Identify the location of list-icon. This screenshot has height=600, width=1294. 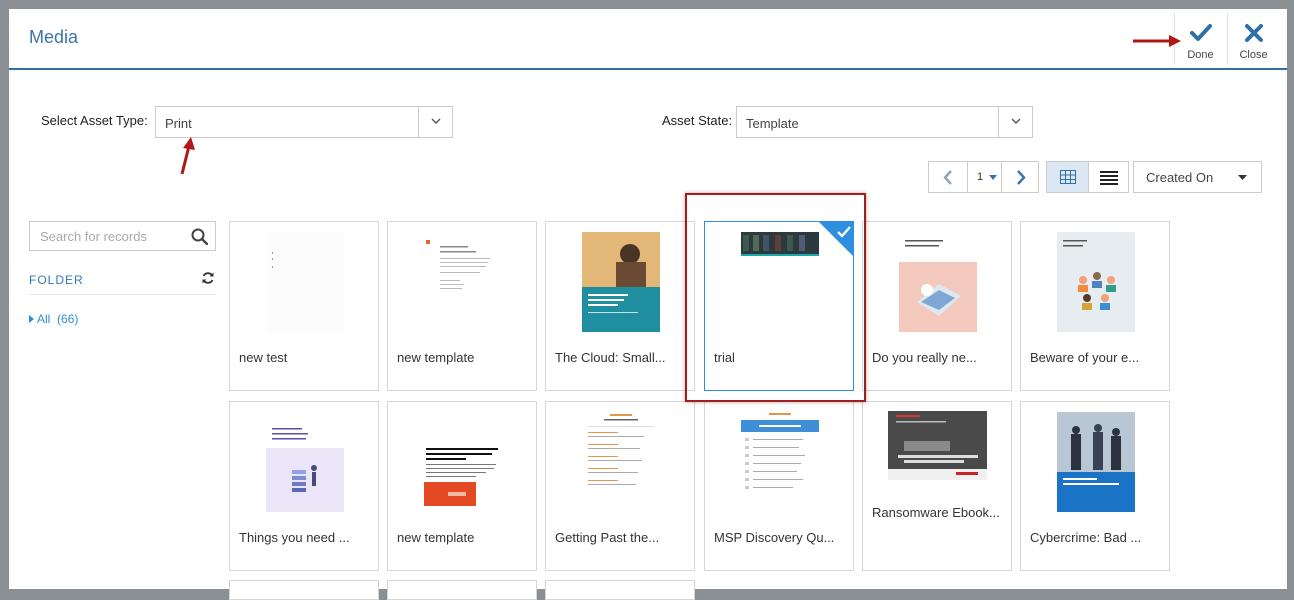
(1109, 178).